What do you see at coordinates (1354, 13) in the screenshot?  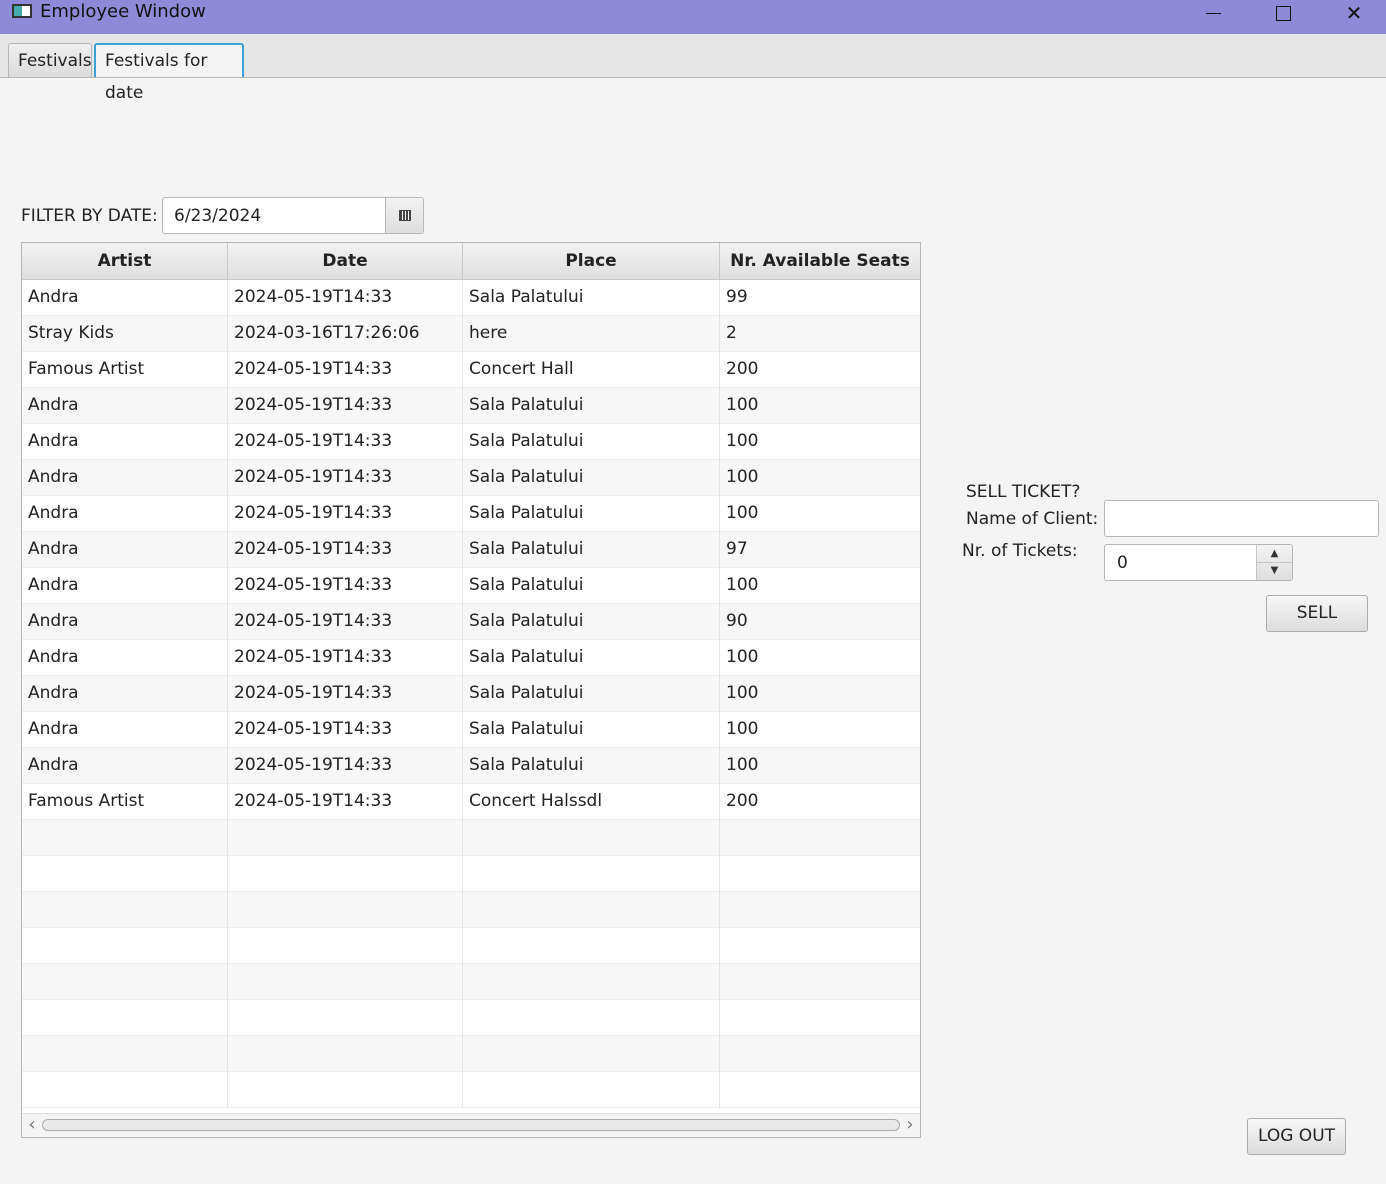 I see `close-button: ✕` at bounding box center [1354, 13].